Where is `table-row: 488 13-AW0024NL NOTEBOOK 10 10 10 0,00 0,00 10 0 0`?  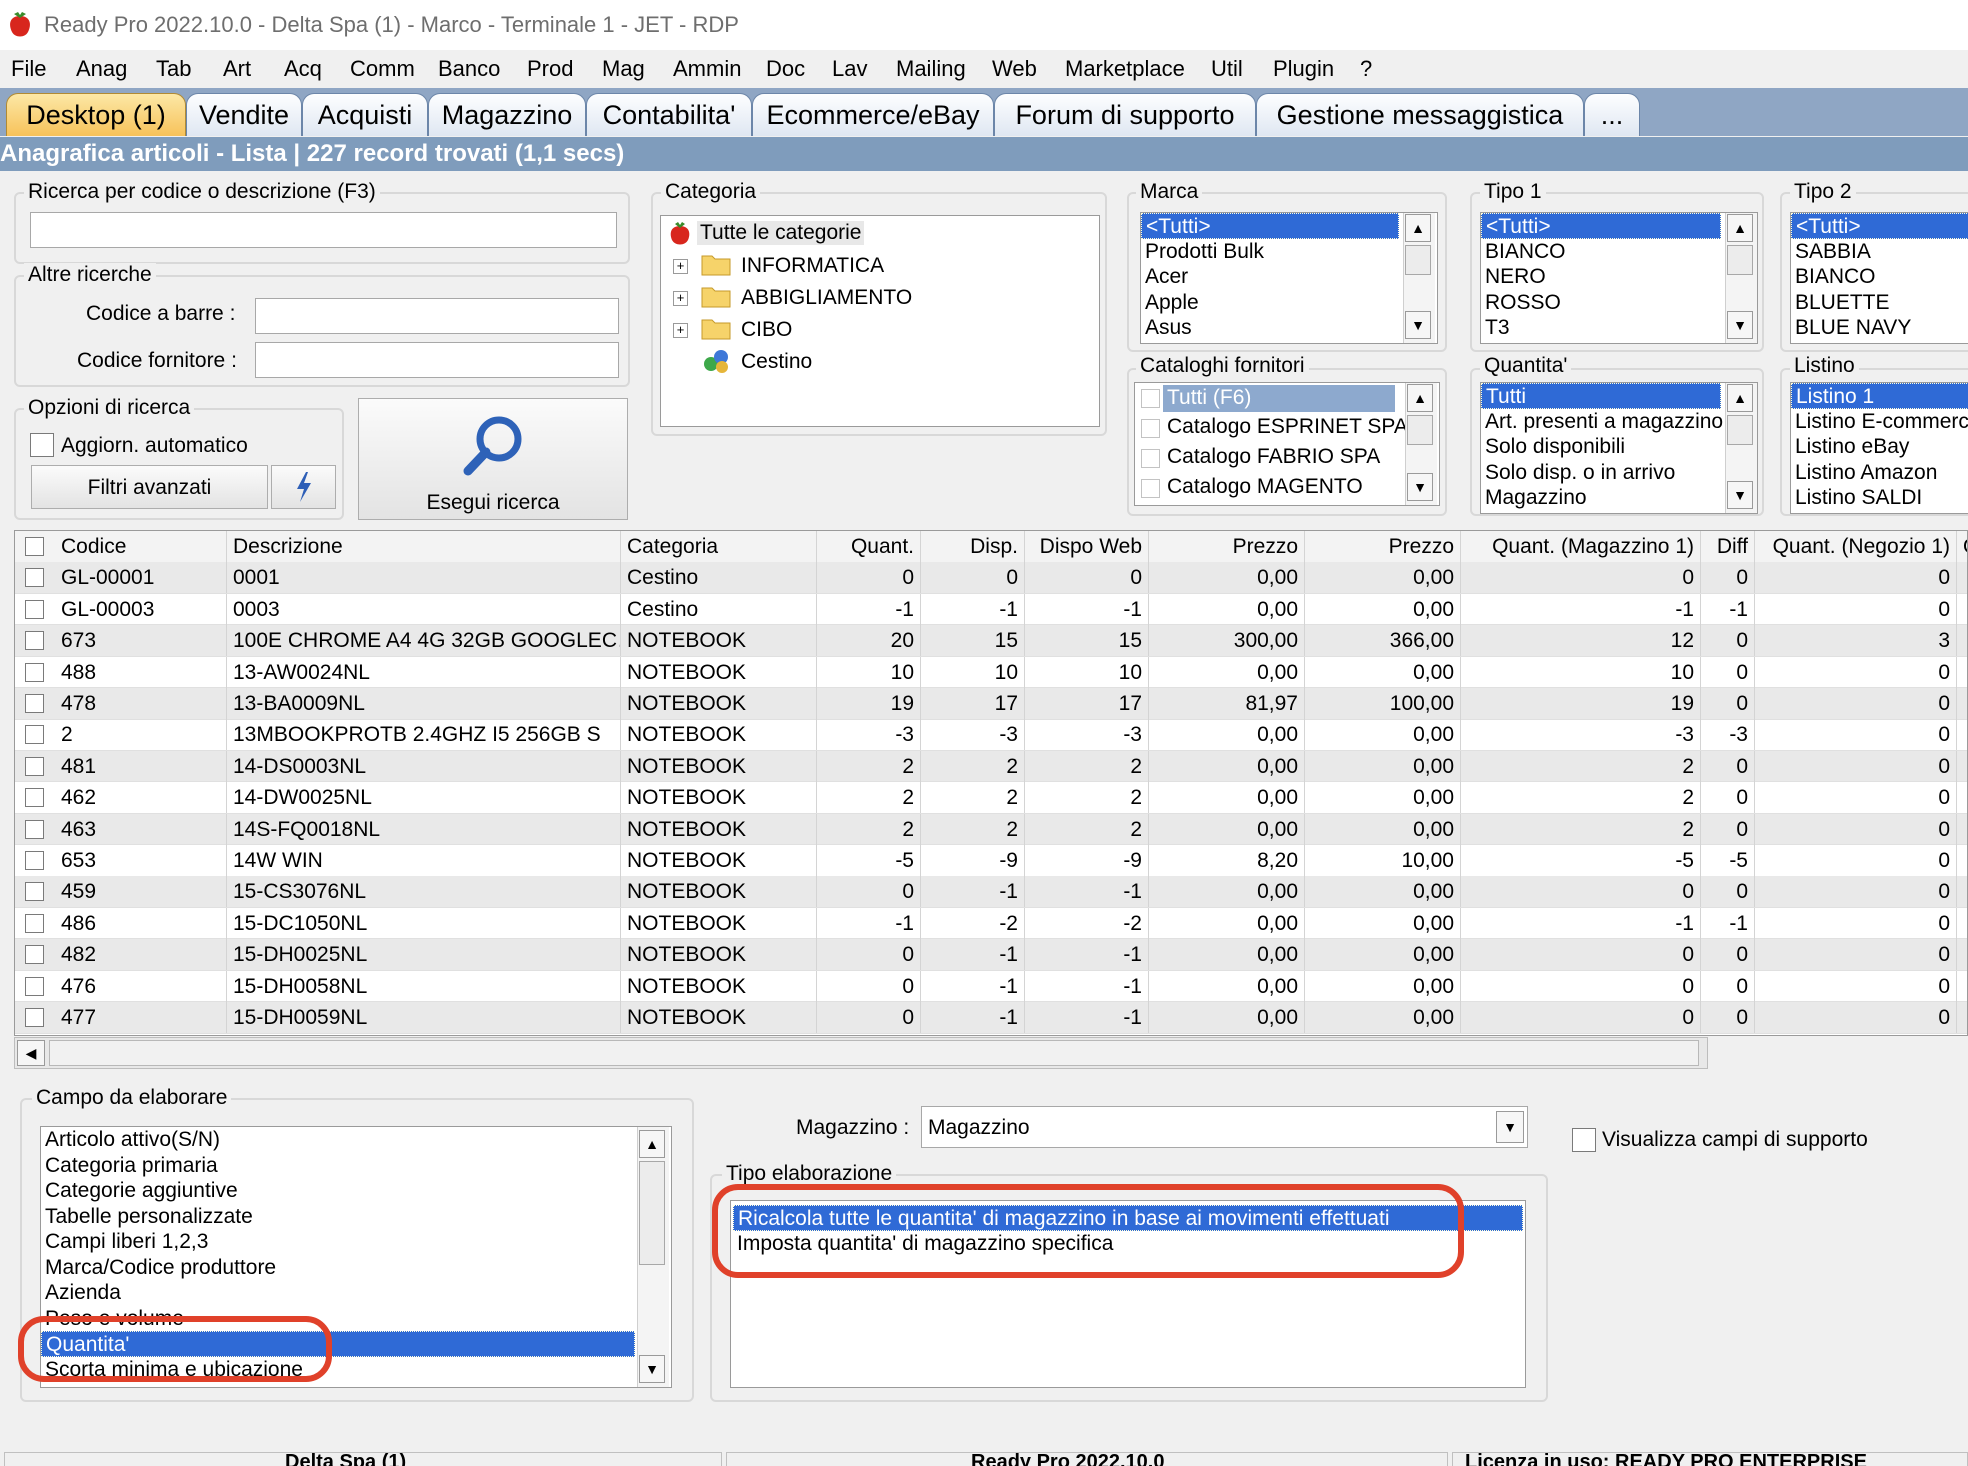 table-row: 488 13-AW0024NL NOTEBOOK 10 10 10 0,00 0,00 10 0 0 is located at coordinates (991, 672).